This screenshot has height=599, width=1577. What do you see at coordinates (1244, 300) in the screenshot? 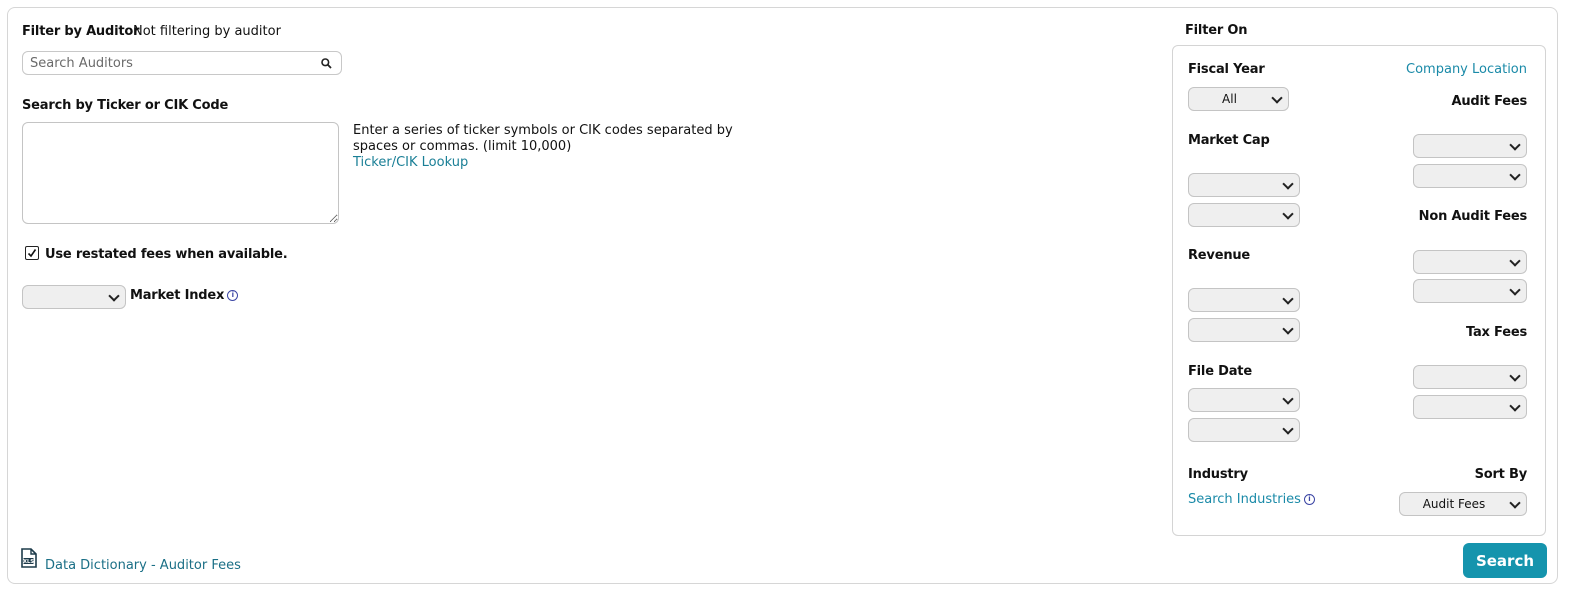
I see `revenue-min-select` at bounding box center [1244, 300].